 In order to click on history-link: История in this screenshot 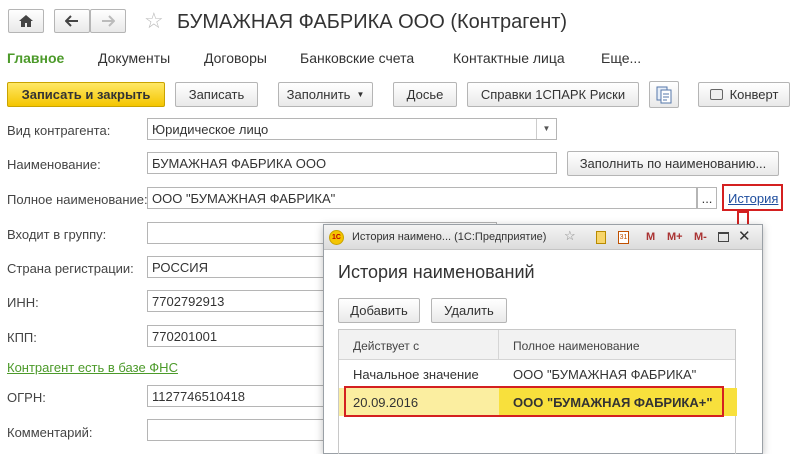, I will do `click(753, 198)`.